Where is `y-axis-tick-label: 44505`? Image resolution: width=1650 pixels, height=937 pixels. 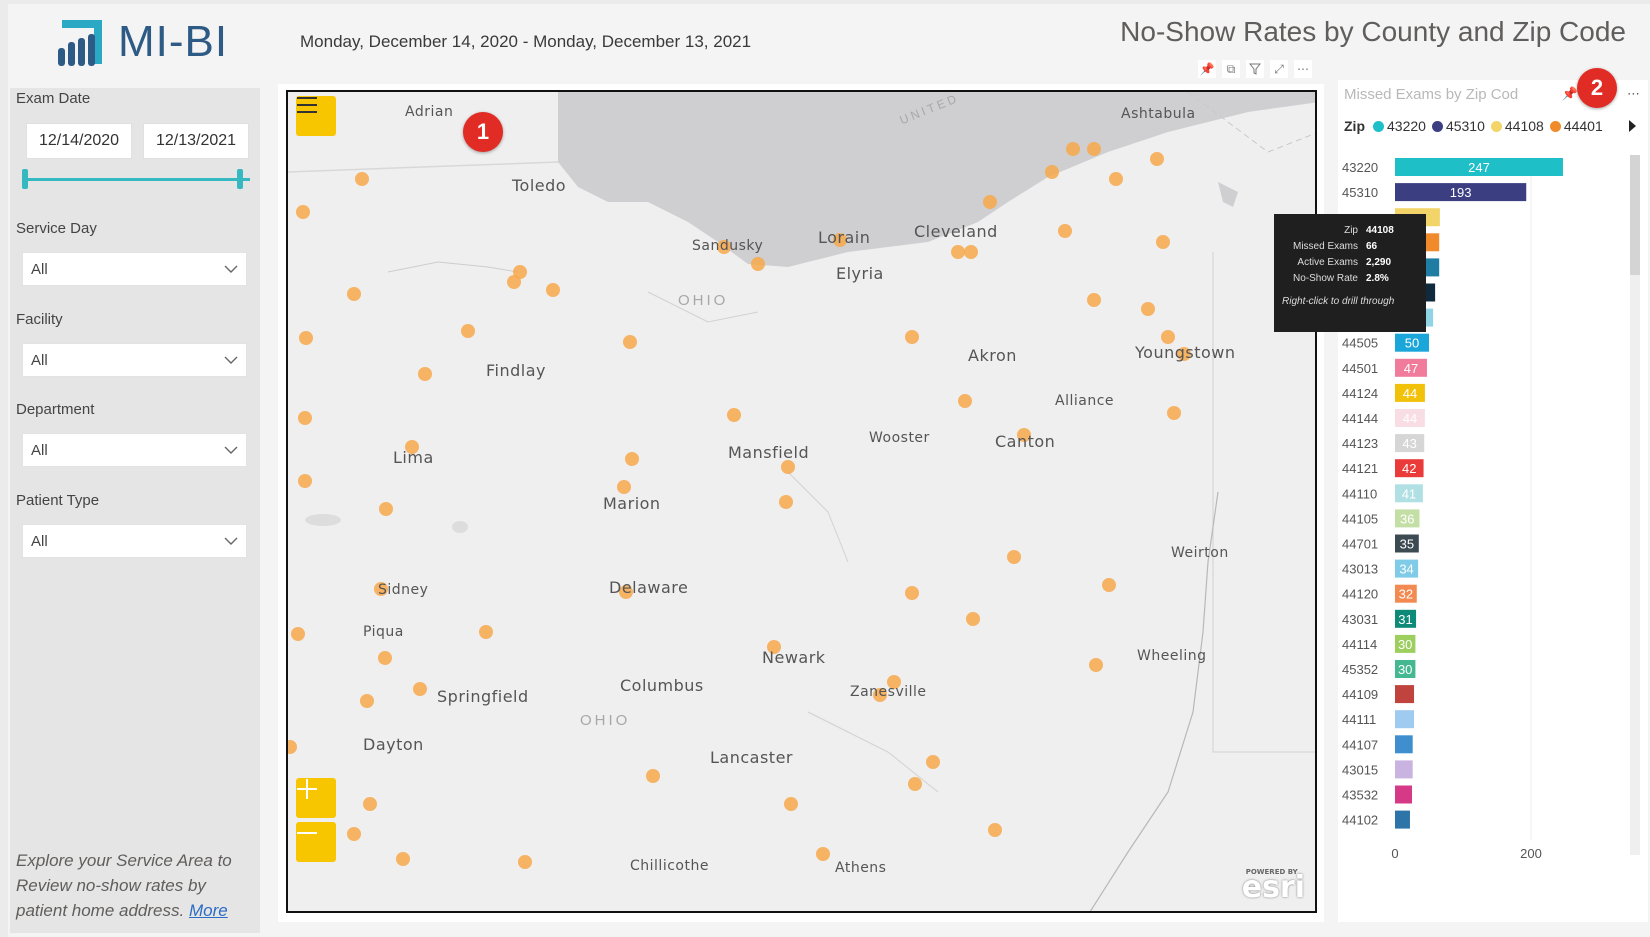 y-axis-tick-label: 44505 is located at coordinates (1360, 343).